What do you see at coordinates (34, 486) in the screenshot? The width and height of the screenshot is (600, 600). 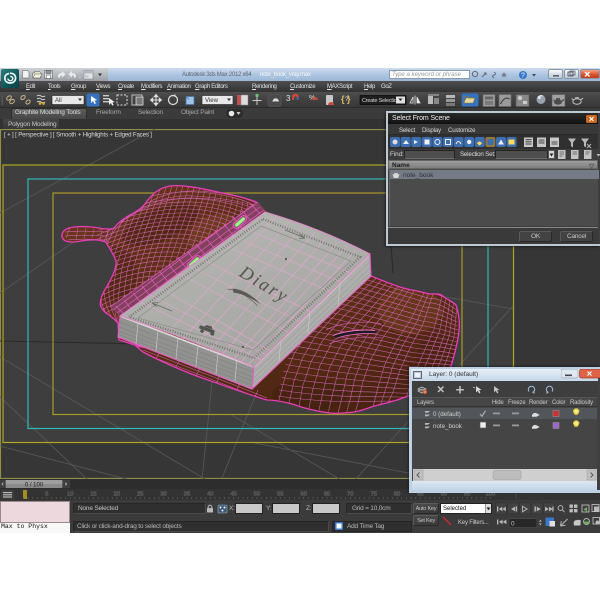 I see `svg-text: 0 / 100` at bounding box center [34, 486].